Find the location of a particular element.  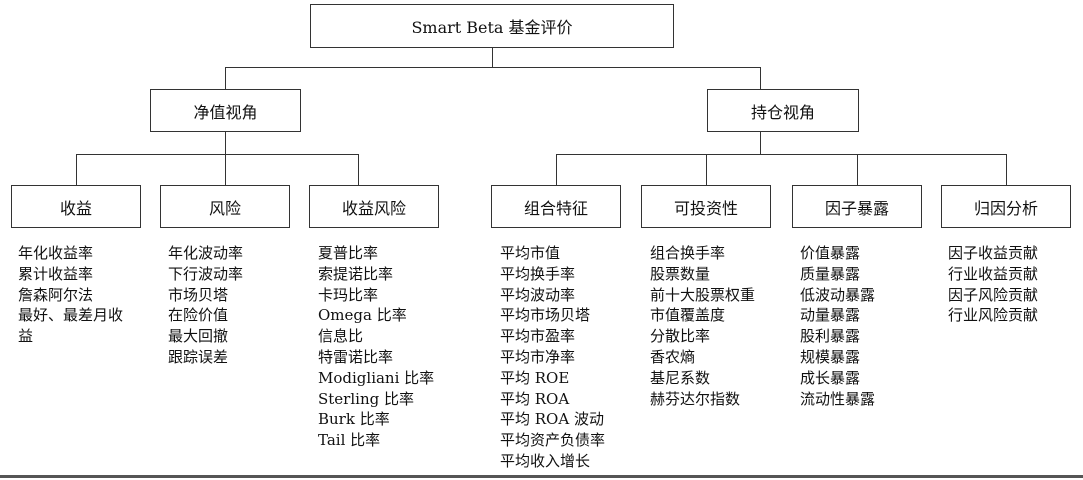

category-label-attribution: 归因分析 is located at coordinates (1005, 208).